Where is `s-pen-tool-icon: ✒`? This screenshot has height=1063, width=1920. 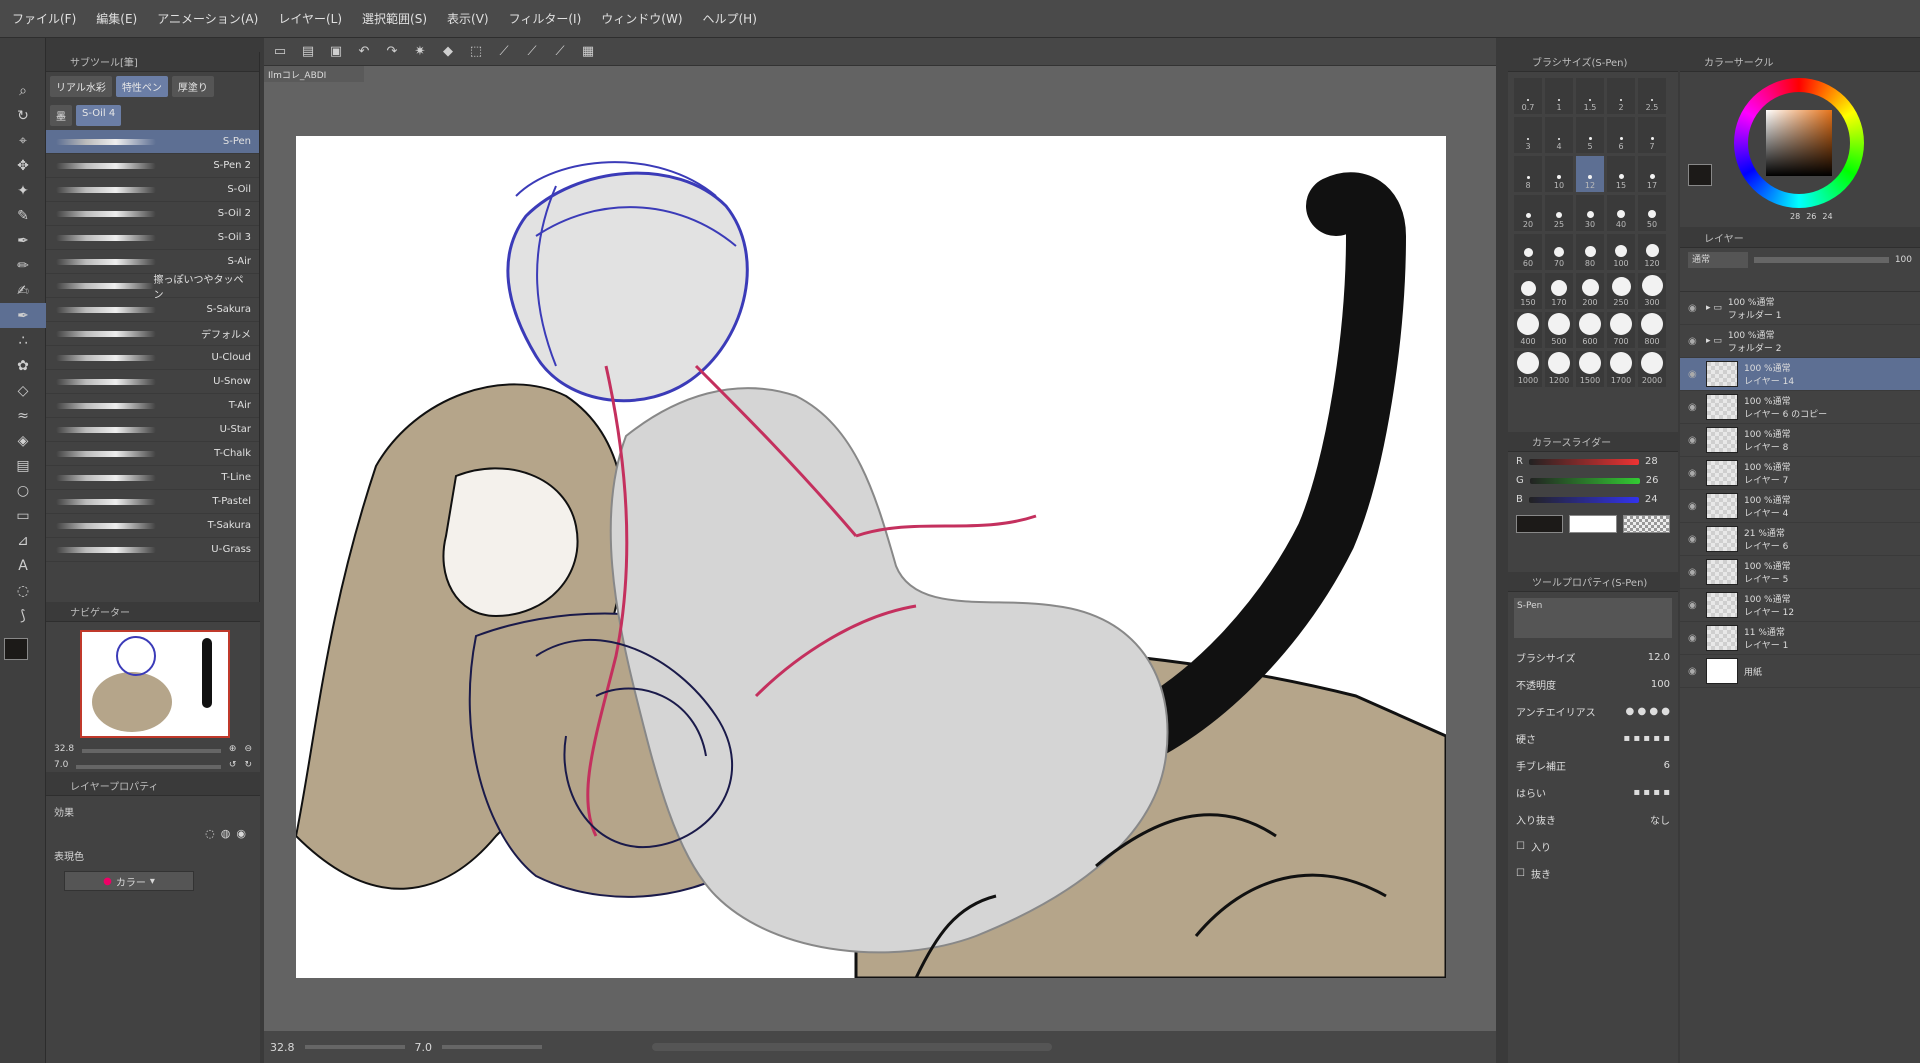
s-pen-tool-icon: ✒ is located at coordinates (23, 315).